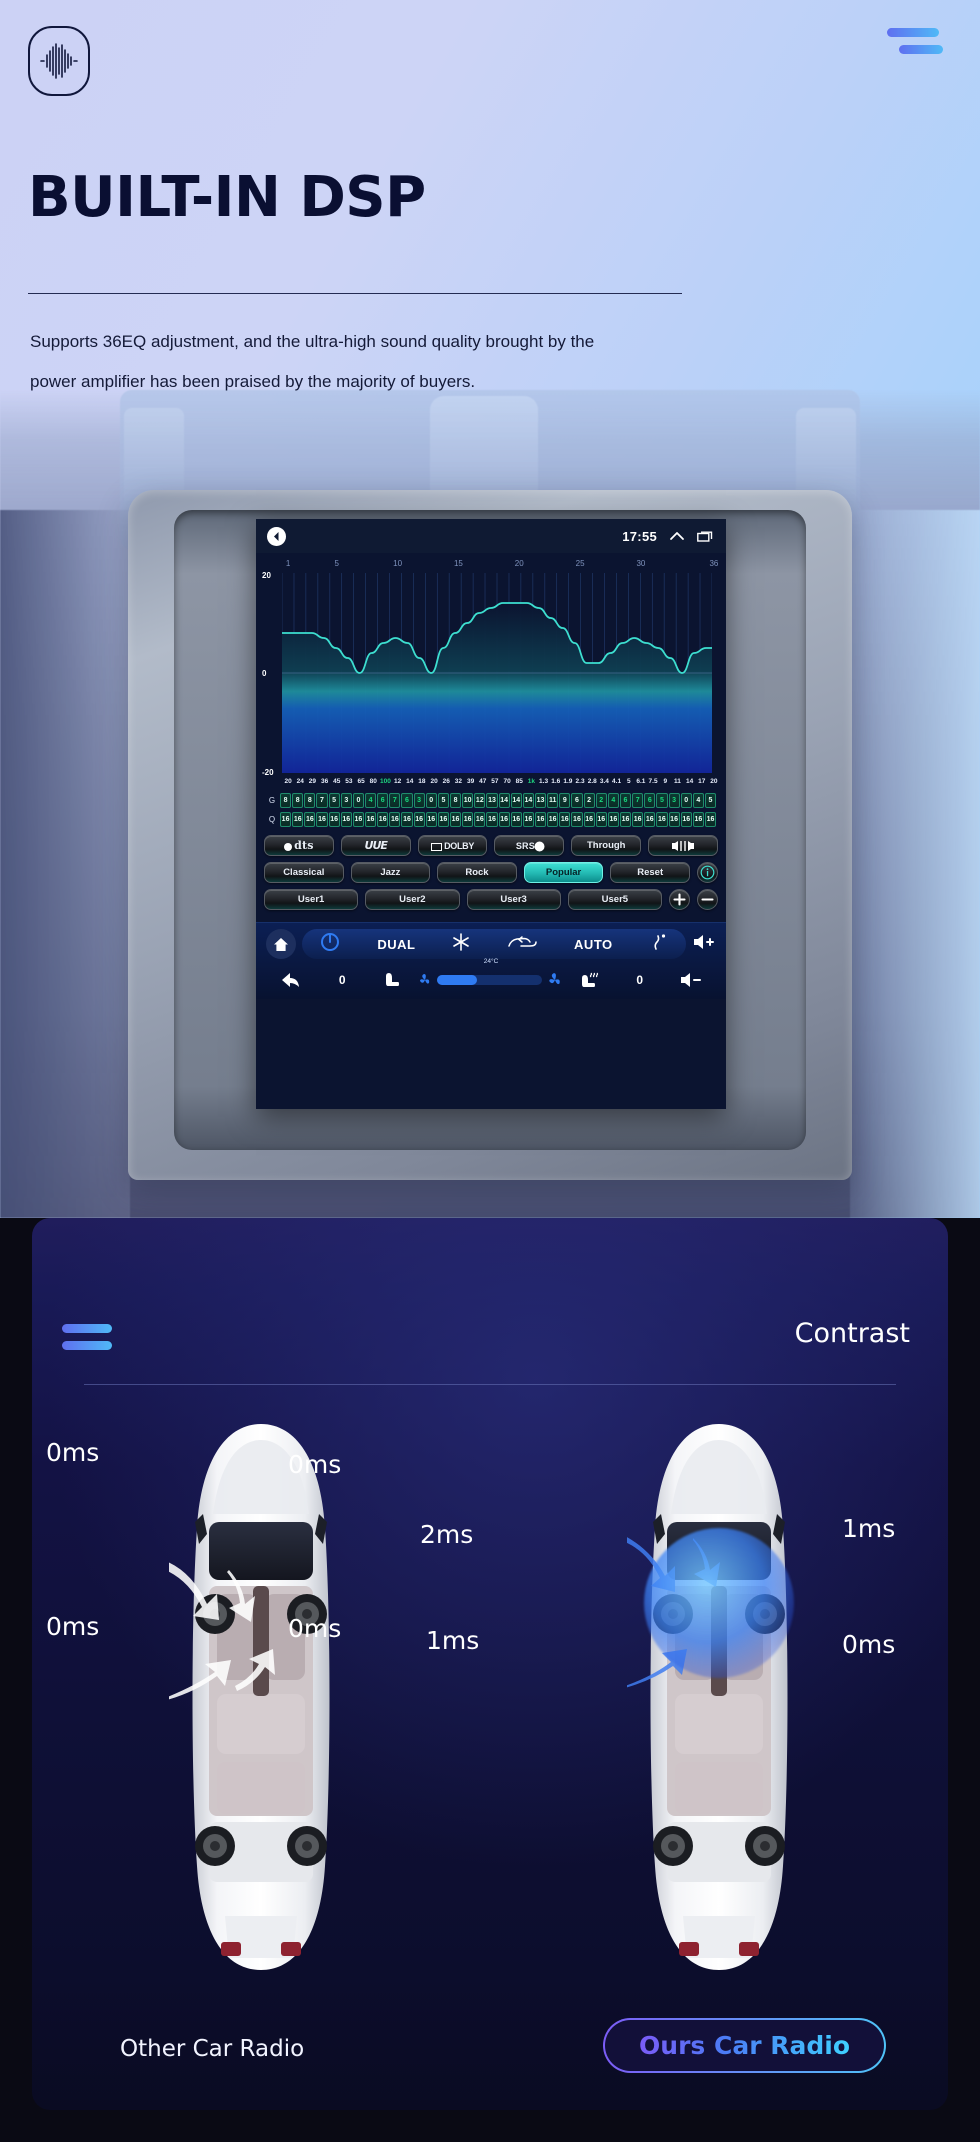 This screenshot has width=980, height=2142. I want to click on fan-speed-slider, so click(490, 980).